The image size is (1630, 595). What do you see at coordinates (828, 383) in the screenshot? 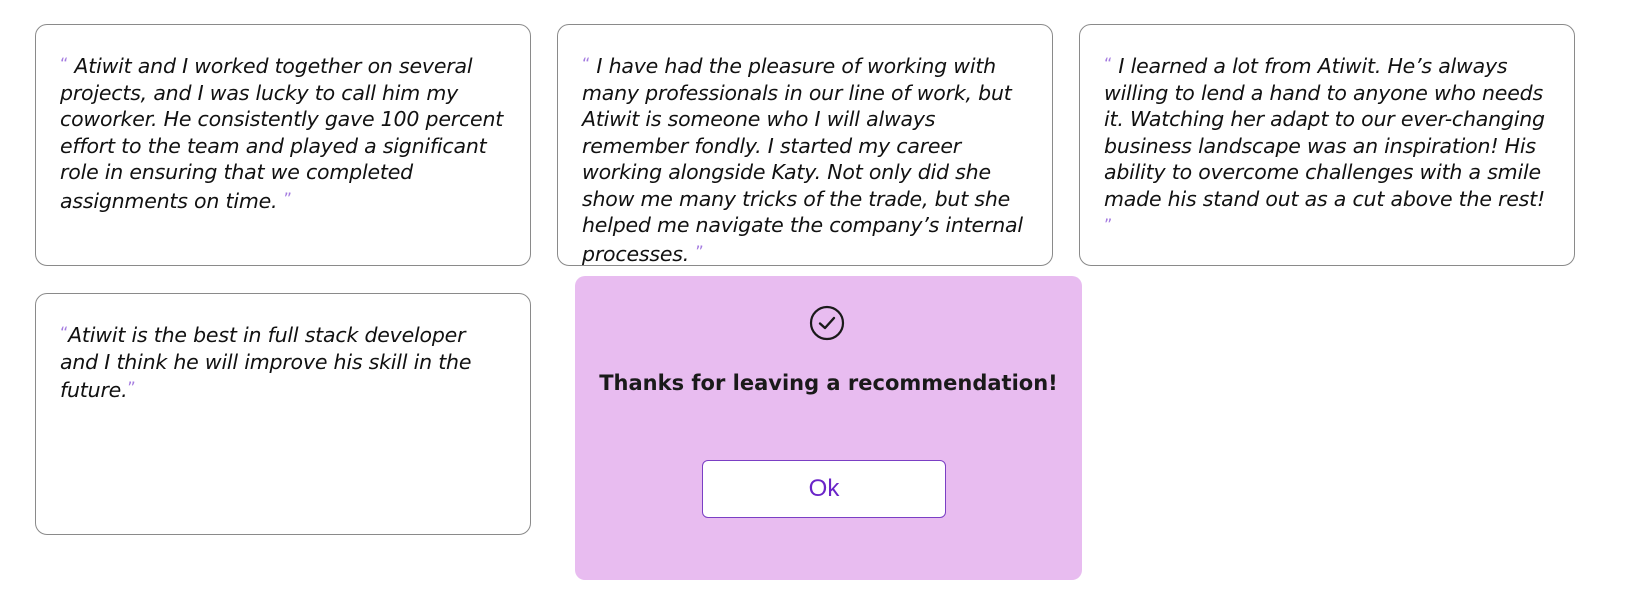
I see `modal-message: Thanks for leaving a recommendation!` at bounding box center [828, 383].